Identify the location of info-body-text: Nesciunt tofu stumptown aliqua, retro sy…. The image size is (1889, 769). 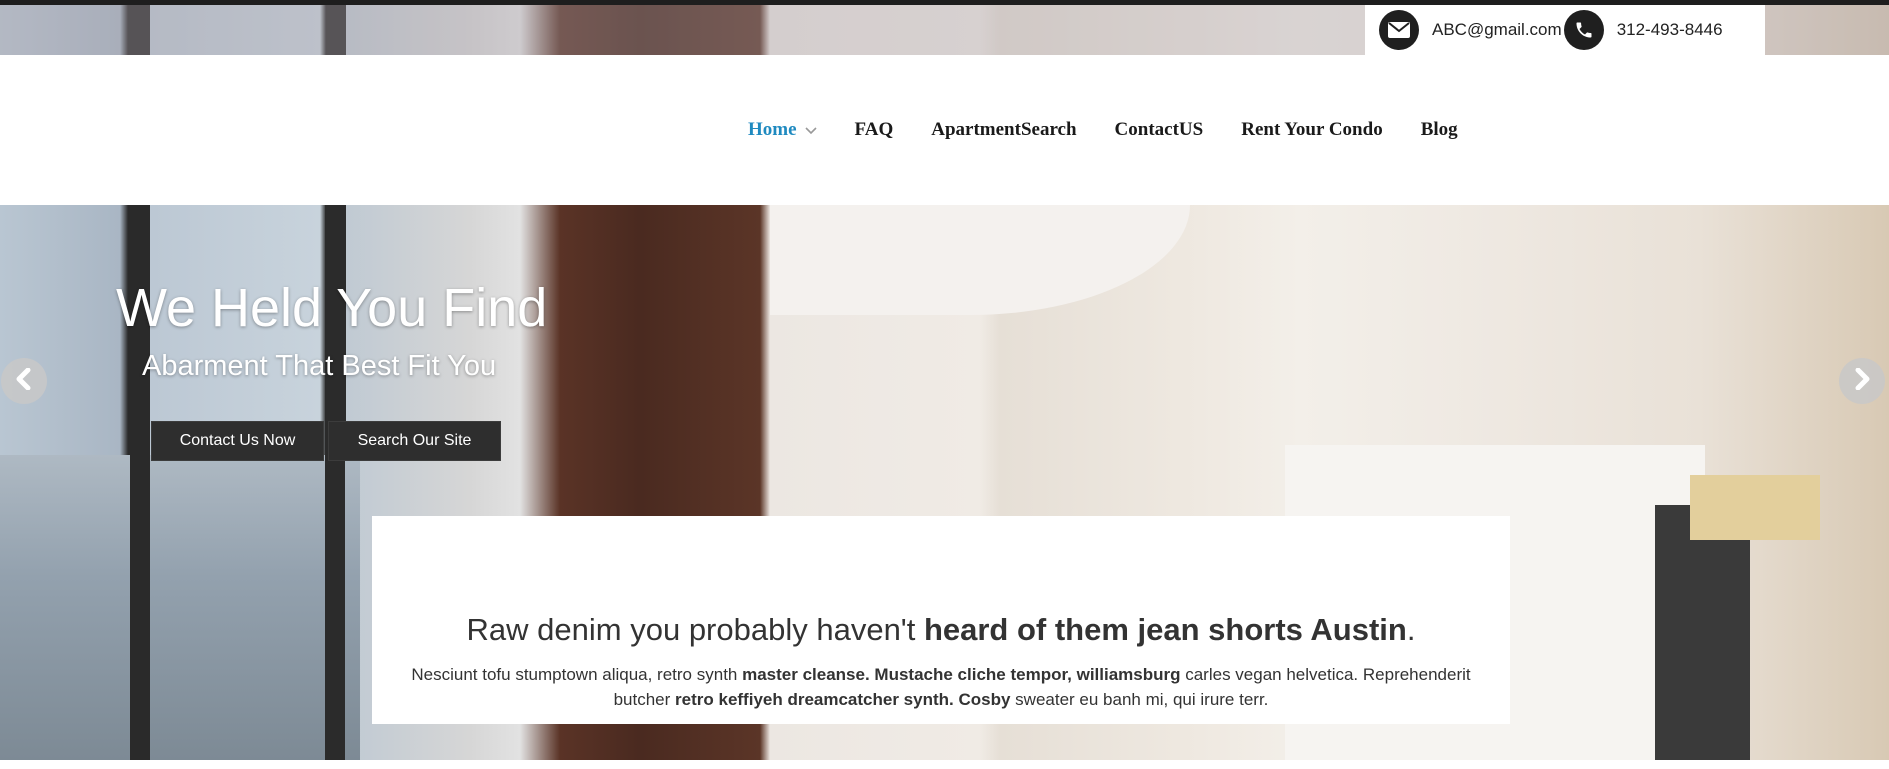
(577, 674).